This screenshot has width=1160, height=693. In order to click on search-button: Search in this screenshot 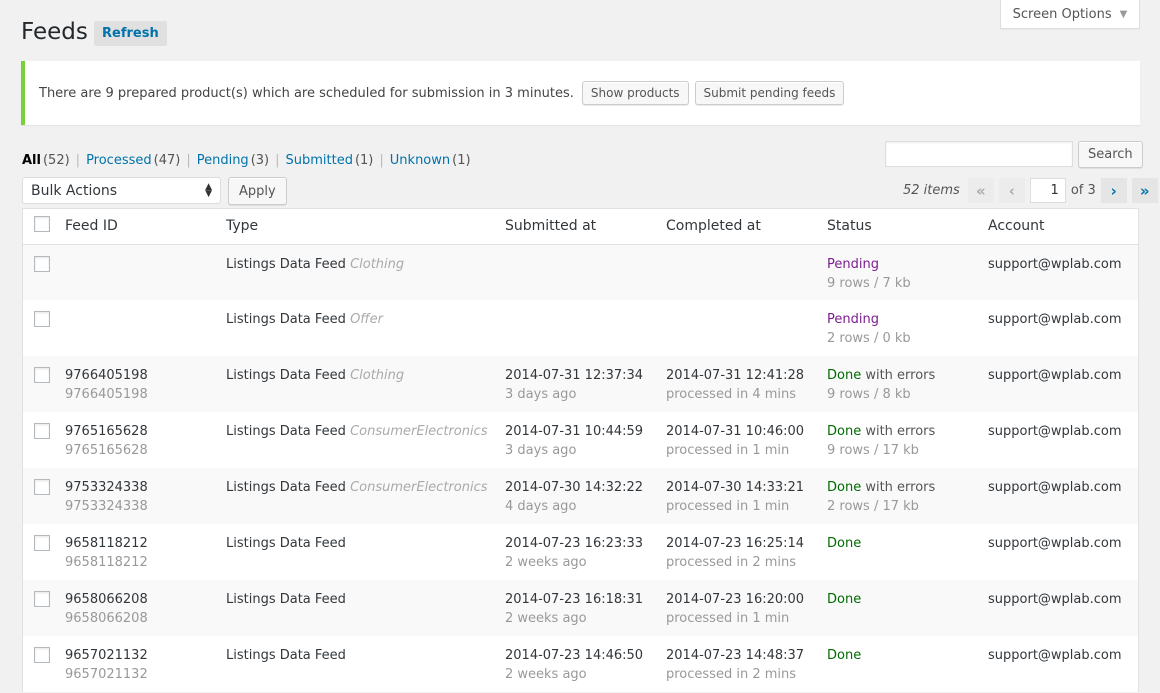, I will do `click(1110, 154)`.